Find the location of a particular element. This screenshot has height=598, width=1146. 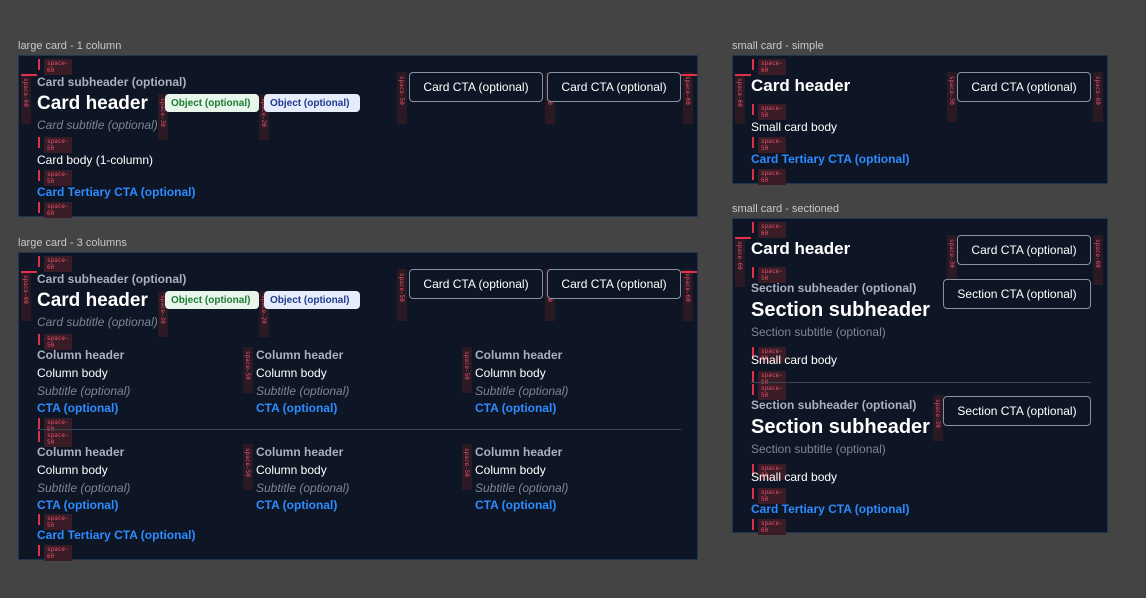

frame-label-small-simple: small card - simple is located at coordinates (778, 46).